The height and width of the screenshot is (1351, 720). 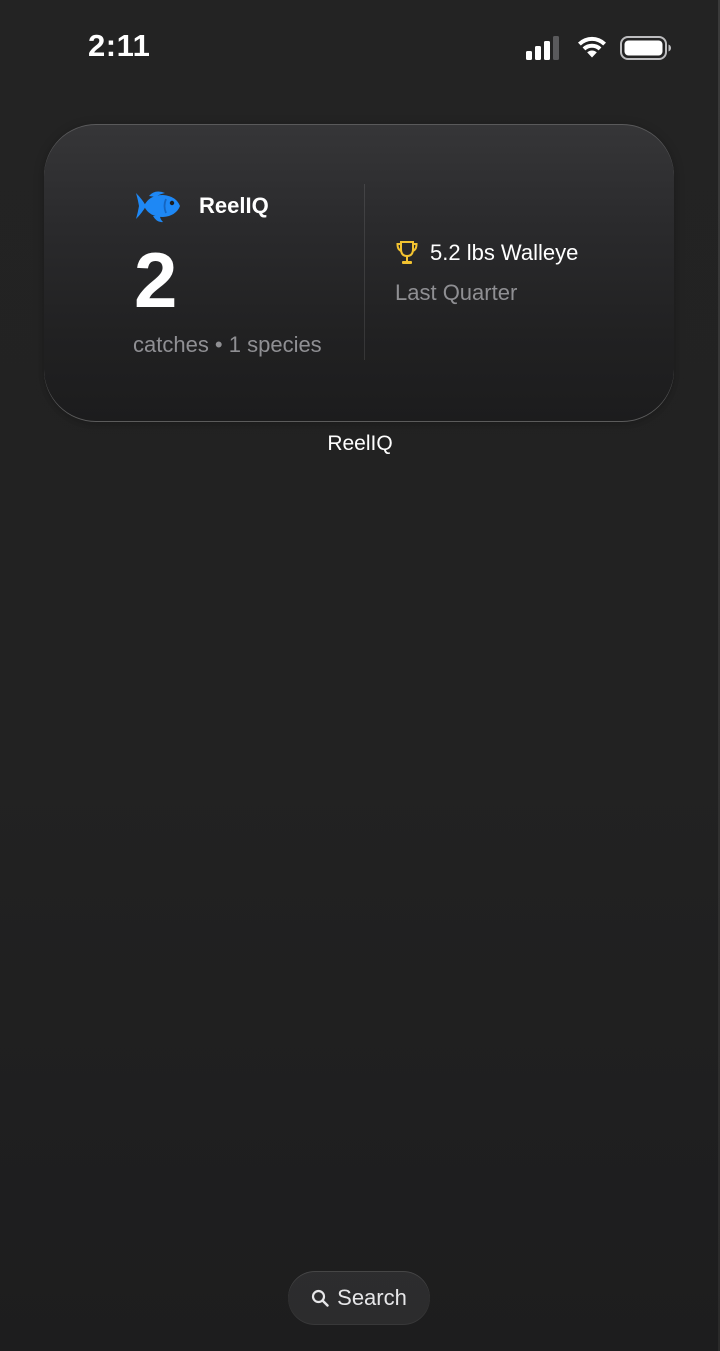 What do you see at coordinates (456, 292) in the screenshot?
I see `period-text: Last Quarter` at bounding box center [456, 292].